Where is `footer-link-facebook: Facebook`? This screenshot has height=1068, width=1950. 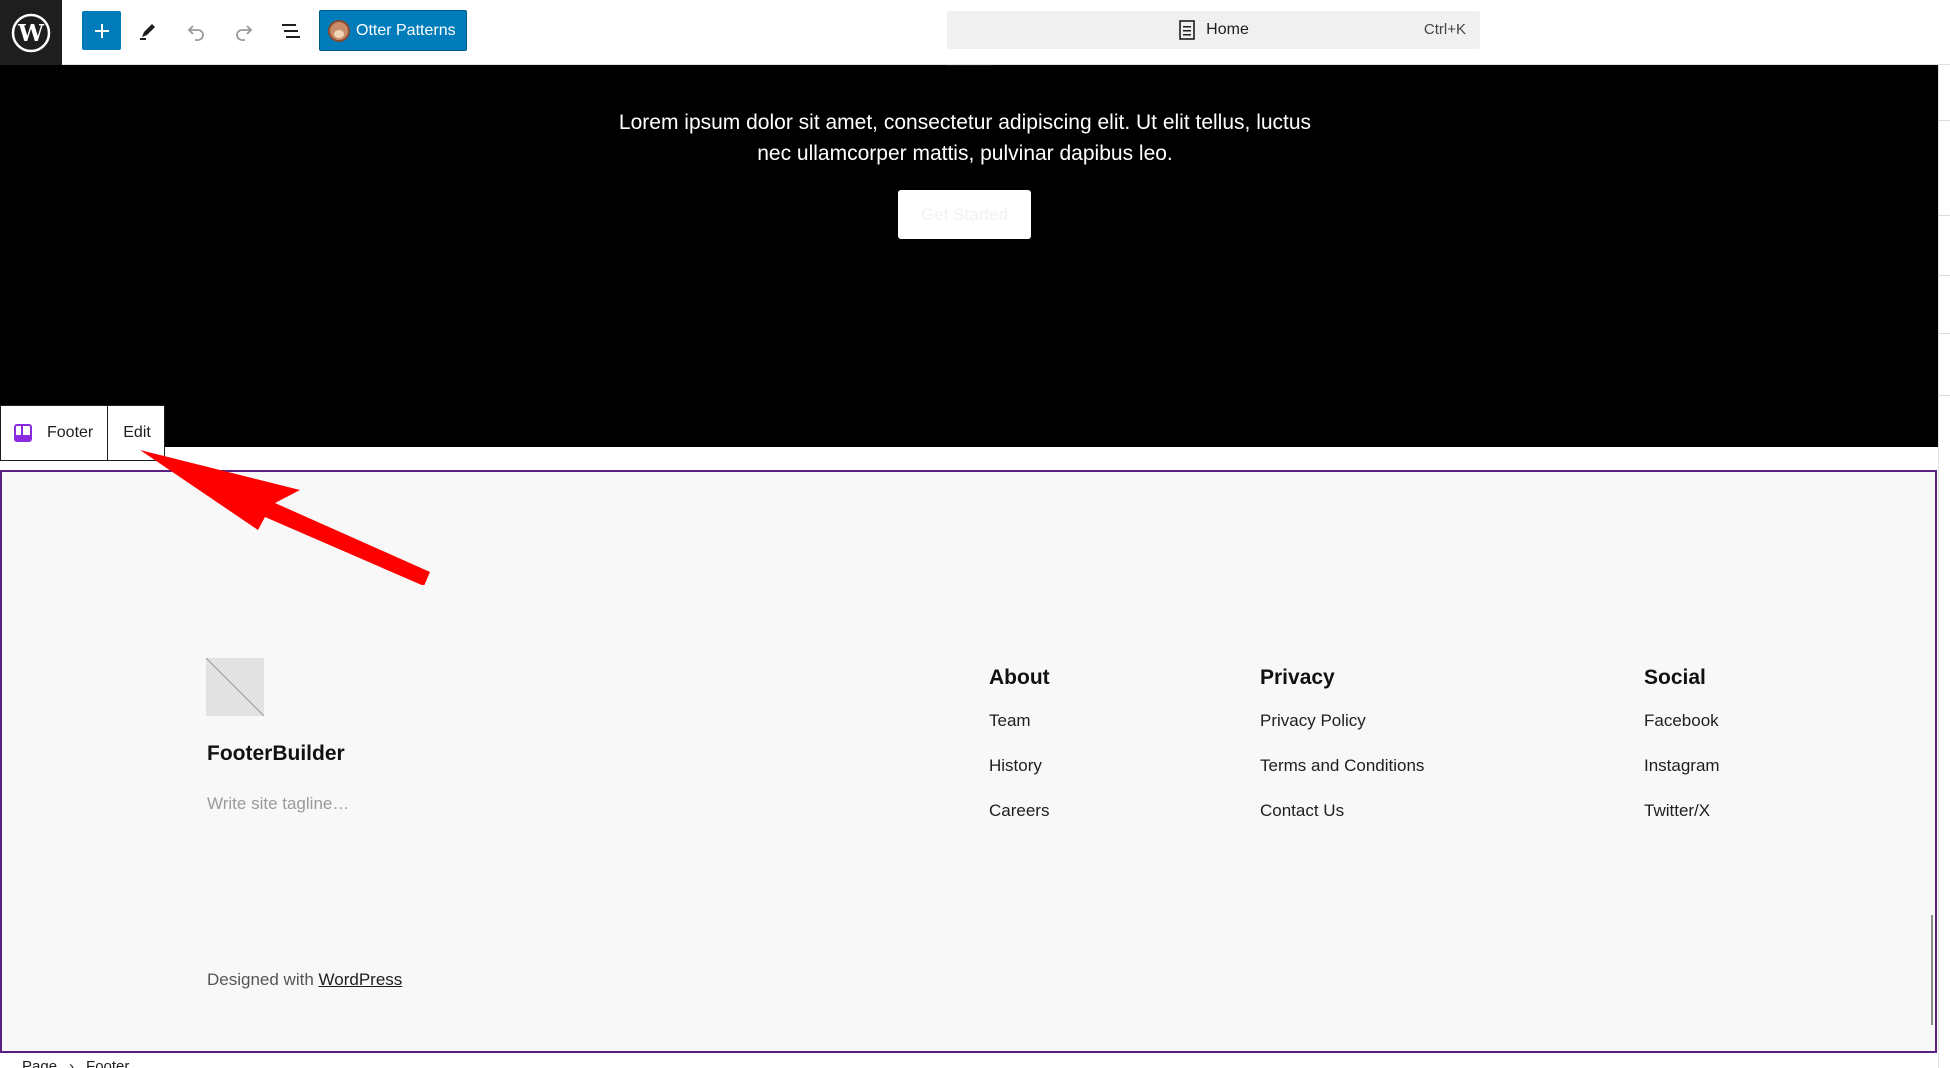
footer-link-facebook: Facebook is located at coordinates (1682, 731).